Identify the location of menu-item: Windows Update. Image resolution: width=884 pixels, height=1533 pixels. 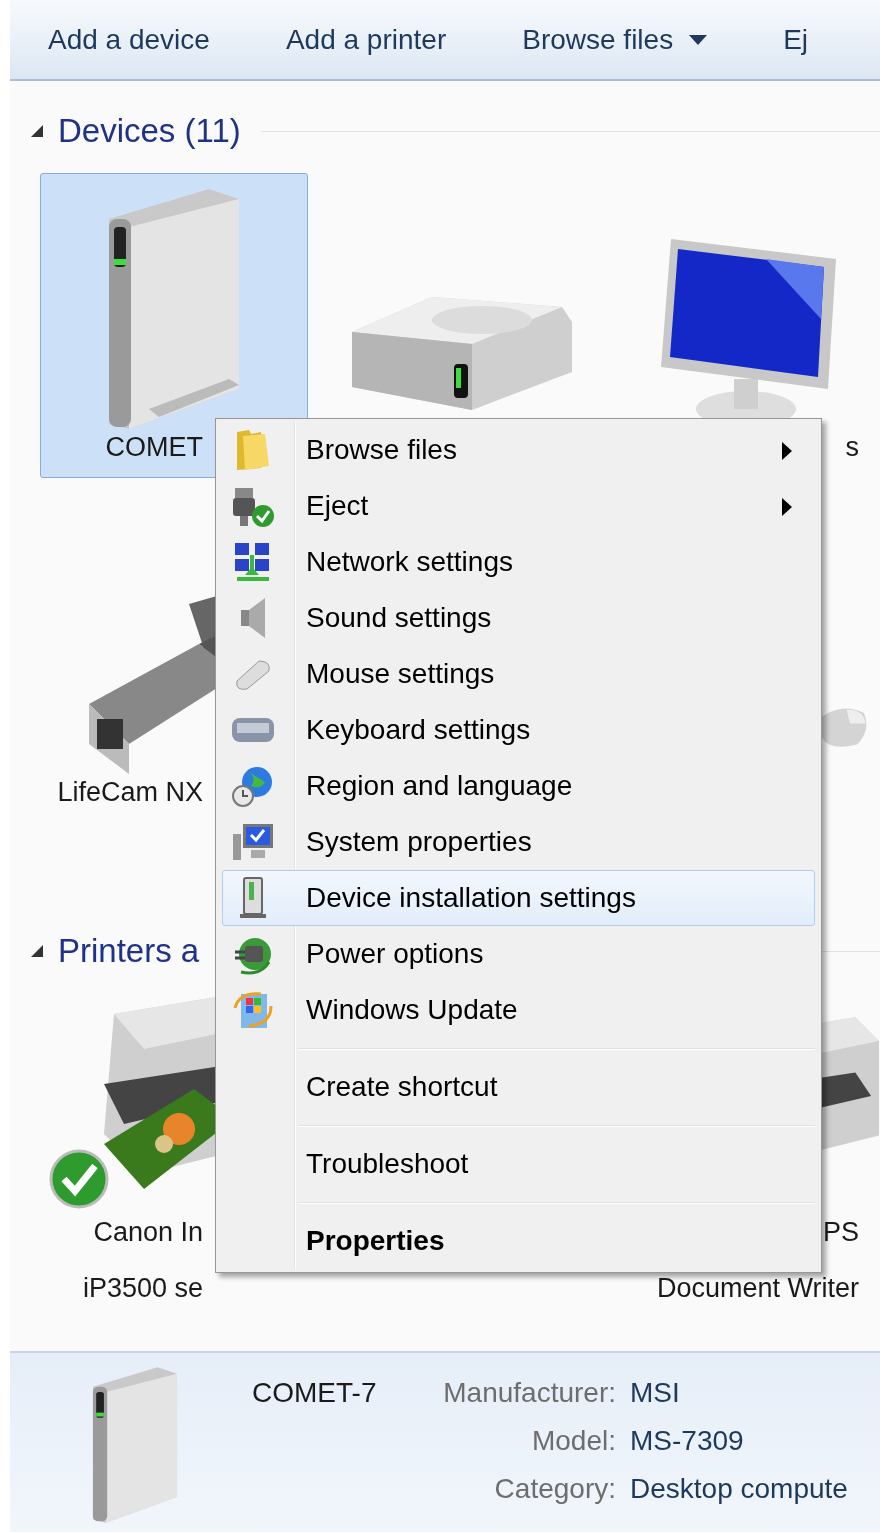
(518, 1010).